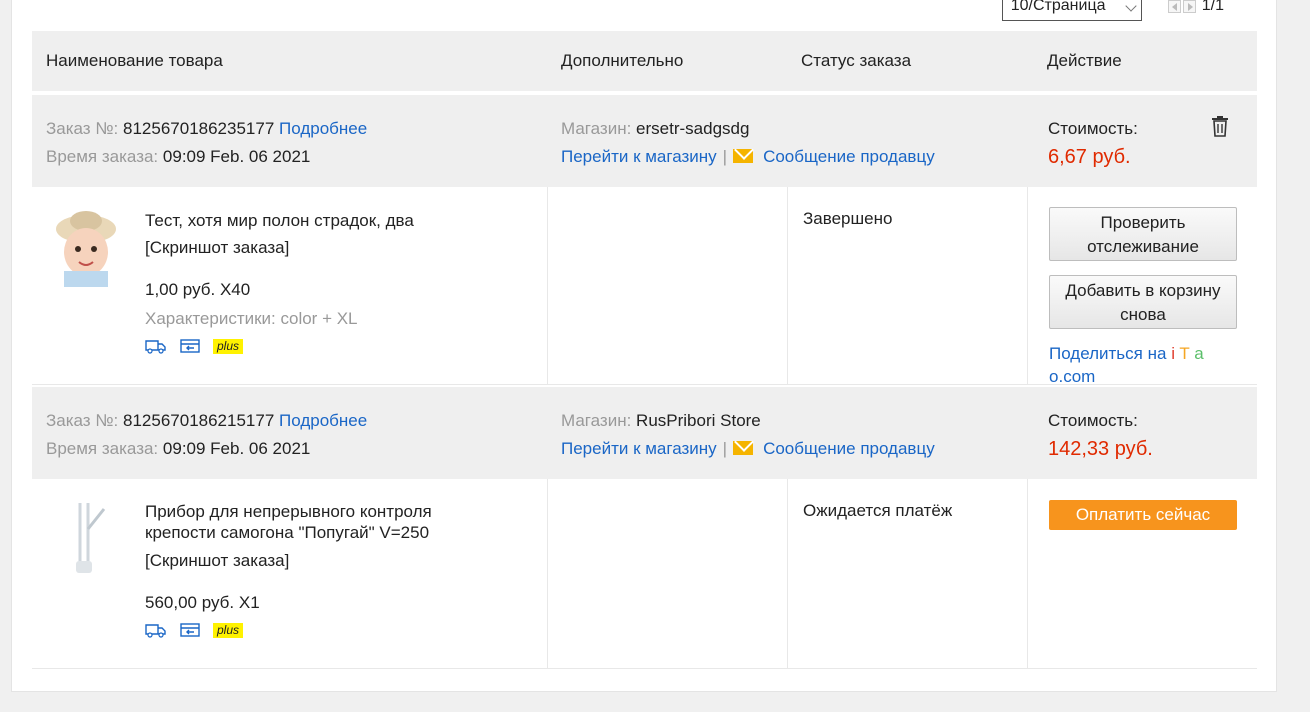 Image resolution: width=1310 pixels, height=712 pixels. Describe the element at coordinates (1143, 302) in the screenshot. I see `add-to-cart-again-button: Добавить в корзину снова` at that location.